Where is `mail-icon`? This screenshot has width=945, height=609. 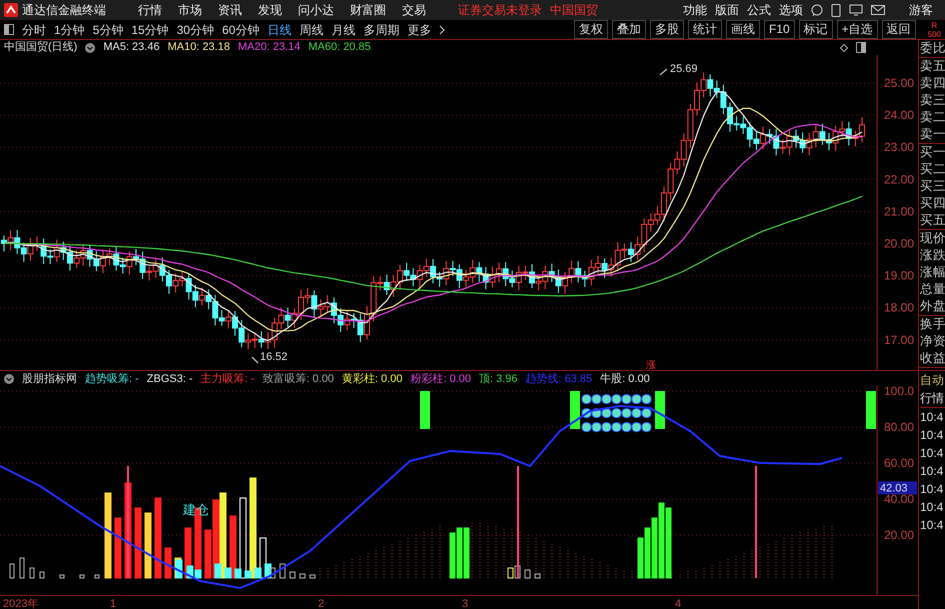
mail-icon is located at coordinates (878, 10).